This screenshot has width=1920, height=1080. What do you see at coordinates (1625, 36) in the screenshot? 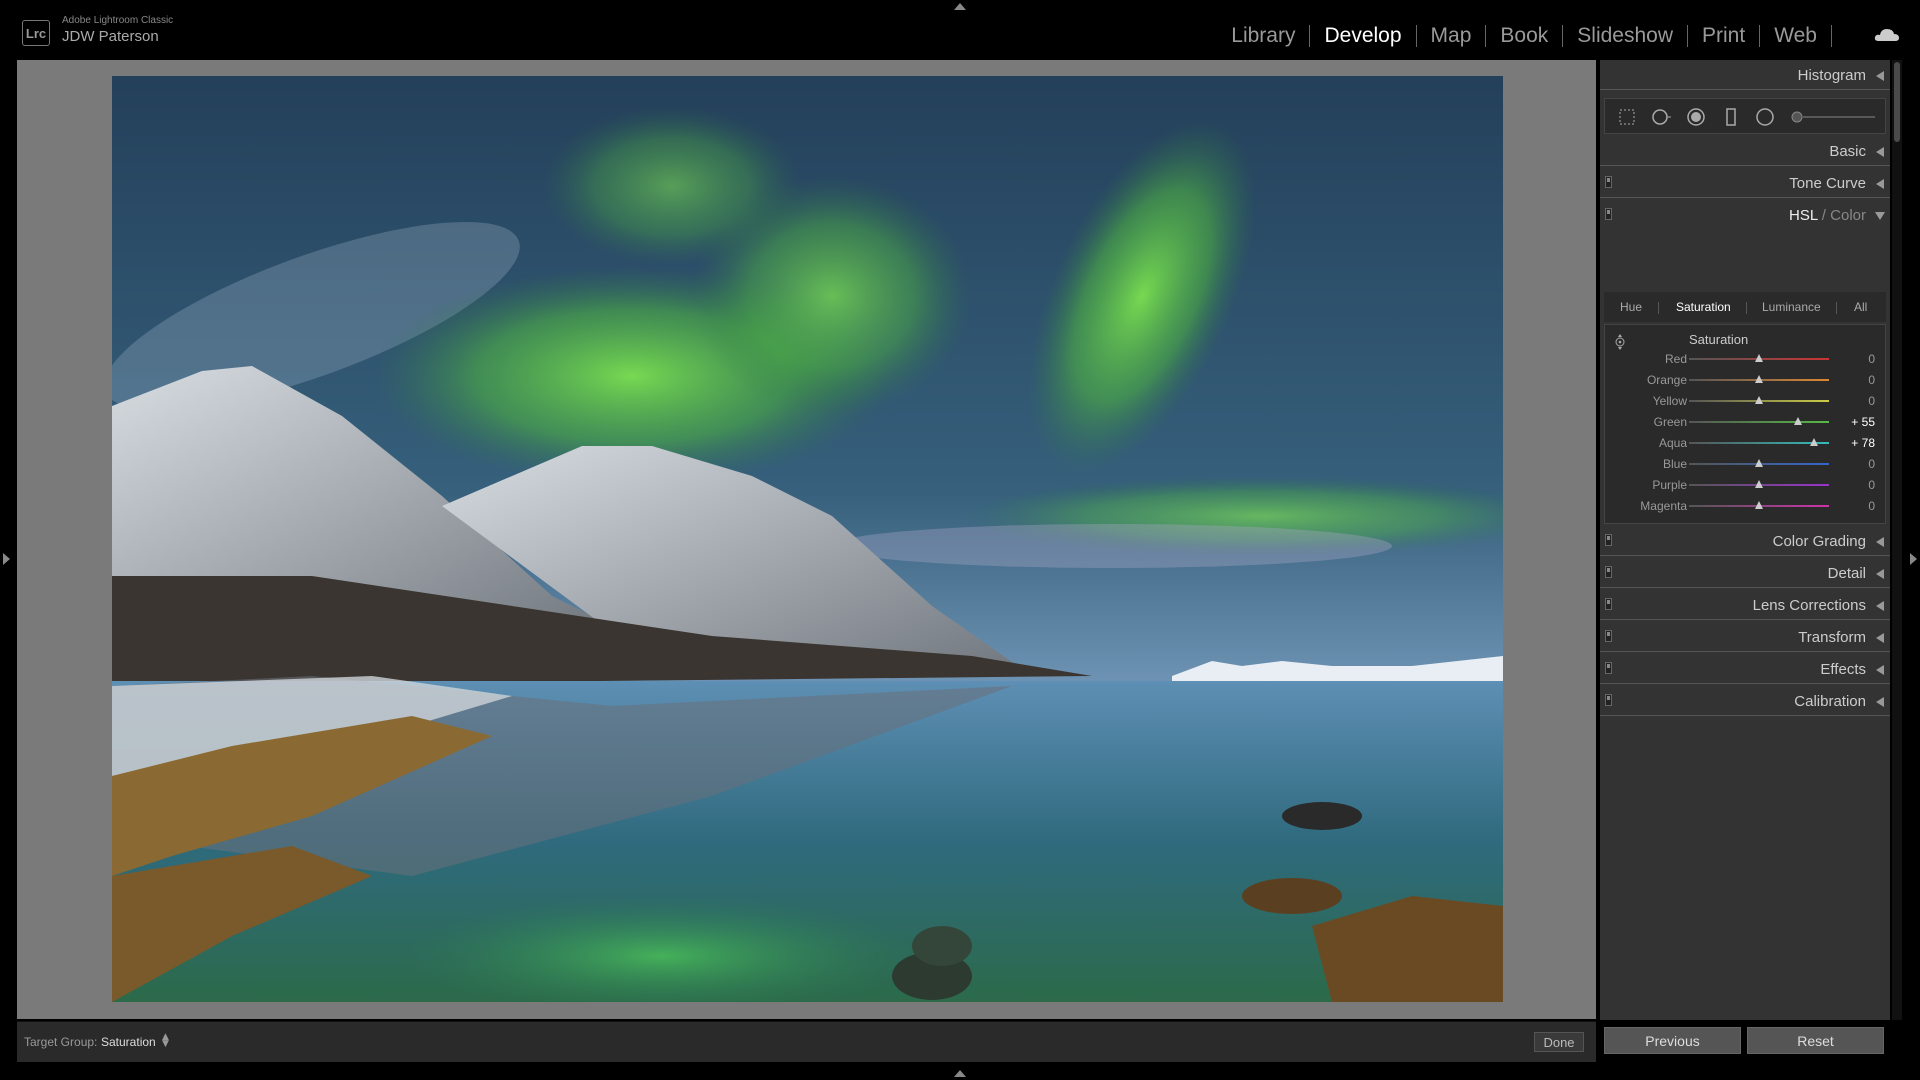
I see `module-slideshow: Slideshow` at bounding box center [1625, 36].